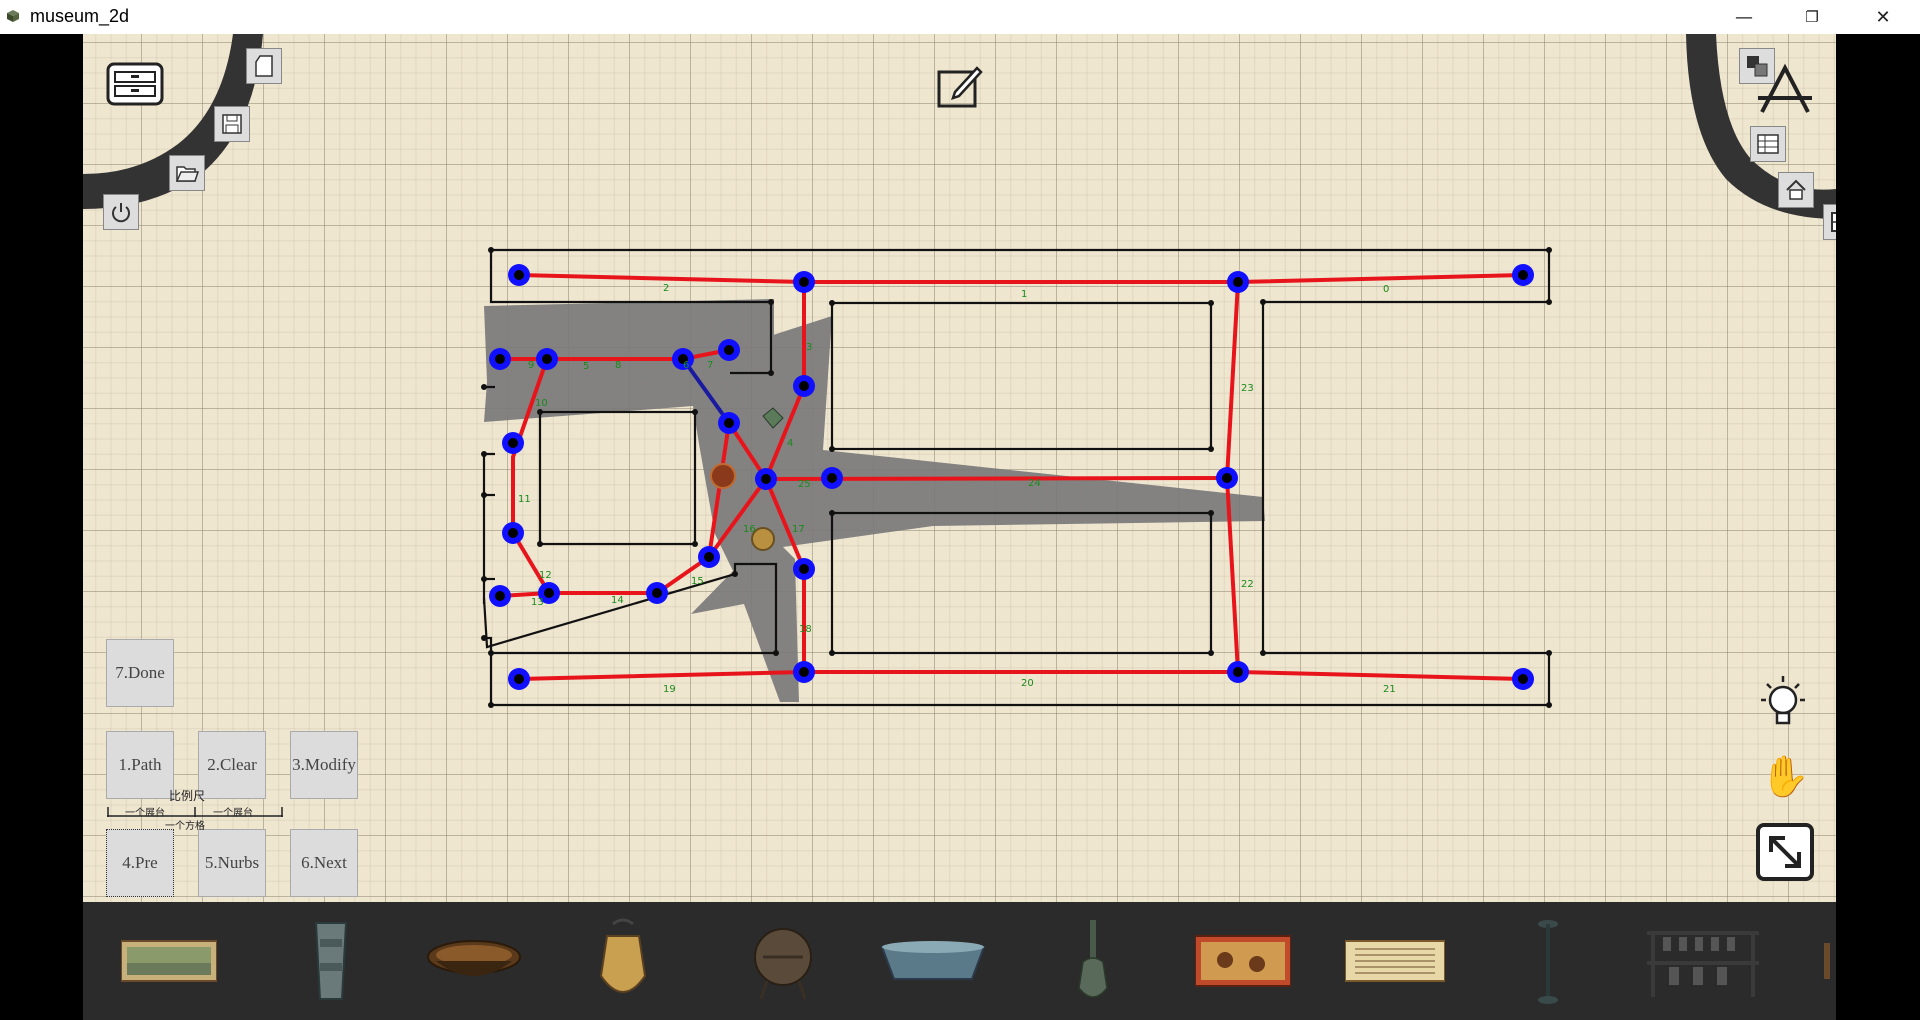 Image resolution: width=1920 pixels, height=1020 pixels. I want to click on power-icon, so click(121, 212).